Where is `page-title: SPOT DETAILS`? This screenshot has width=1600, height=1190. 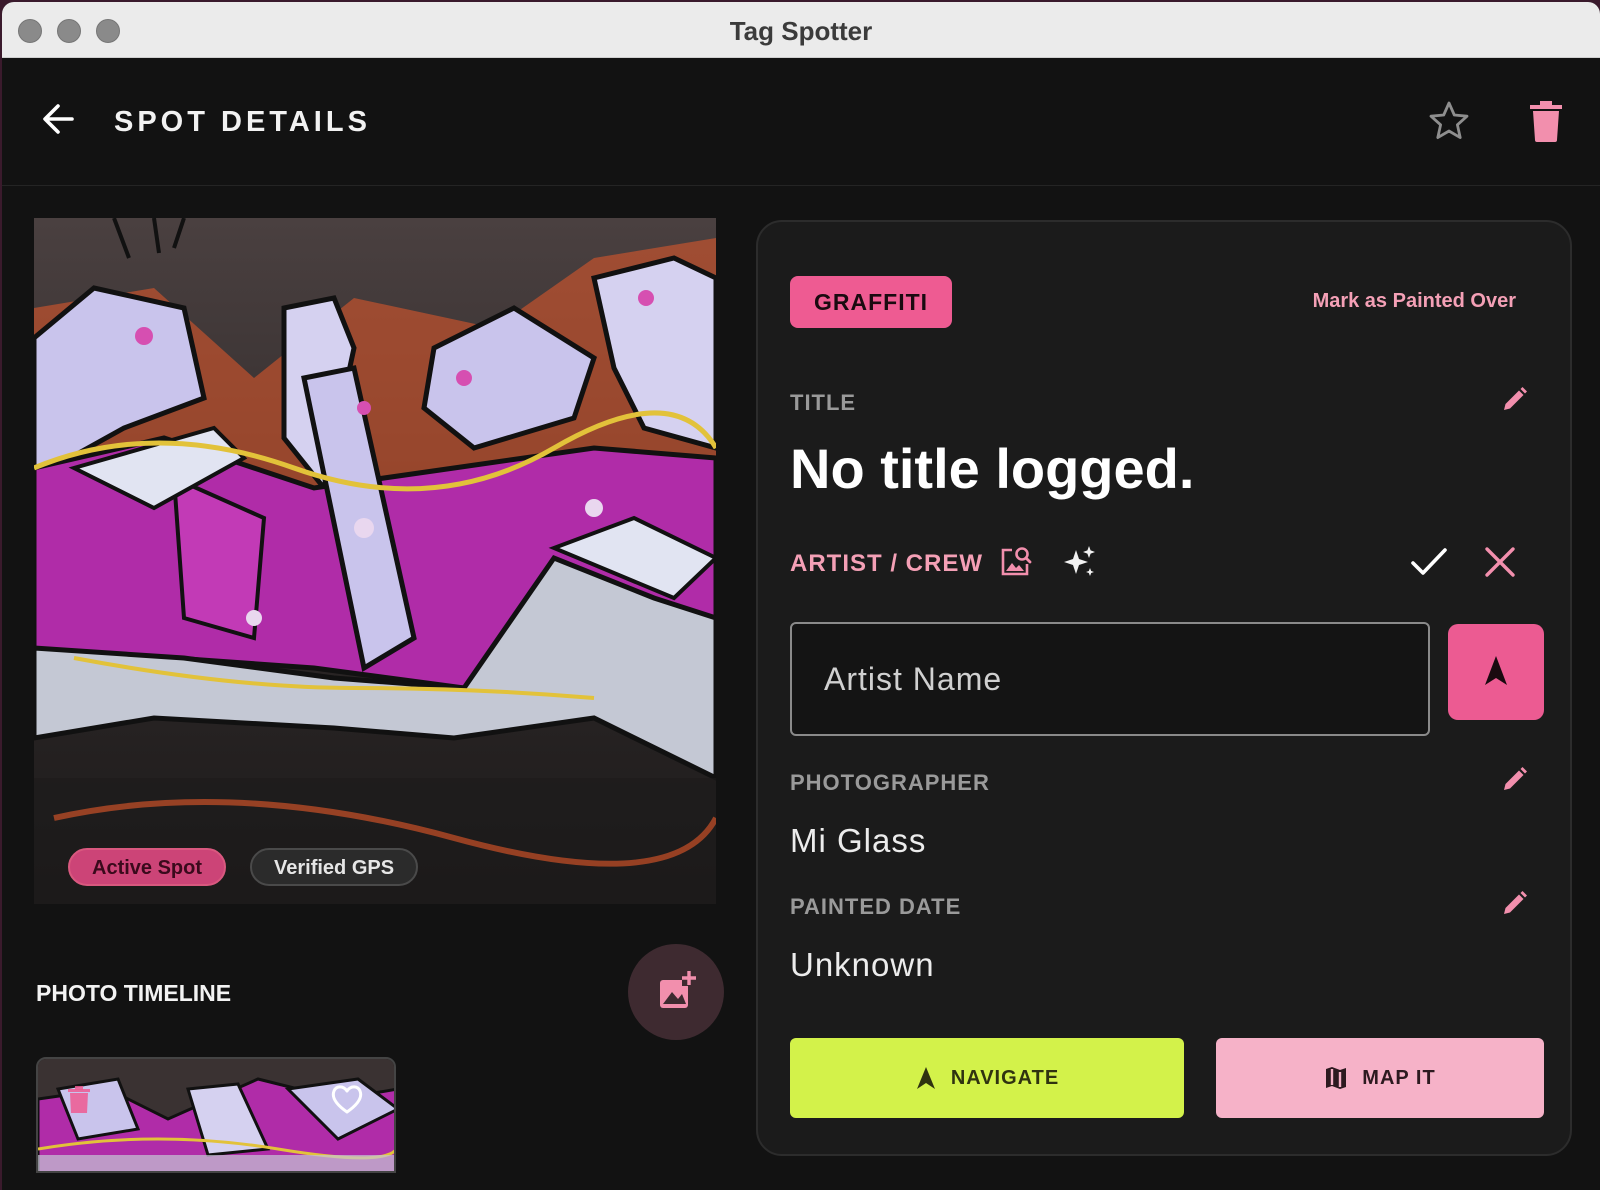 page-title: SPOT DETAILS is located at coordinates (242, 122).